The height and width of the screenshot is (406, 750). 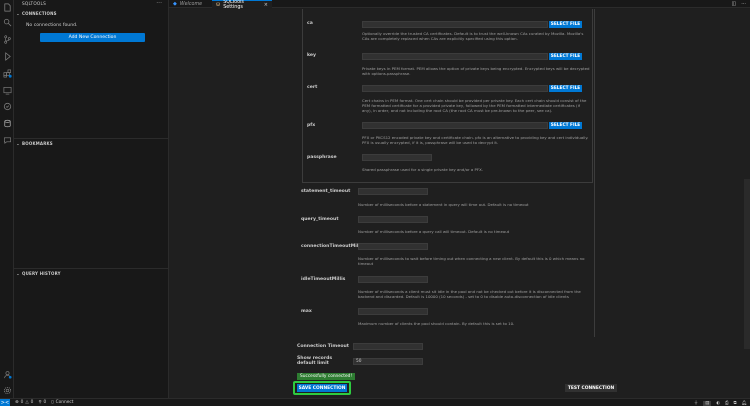 I want to click on max-input, so click(x=393, y=311).